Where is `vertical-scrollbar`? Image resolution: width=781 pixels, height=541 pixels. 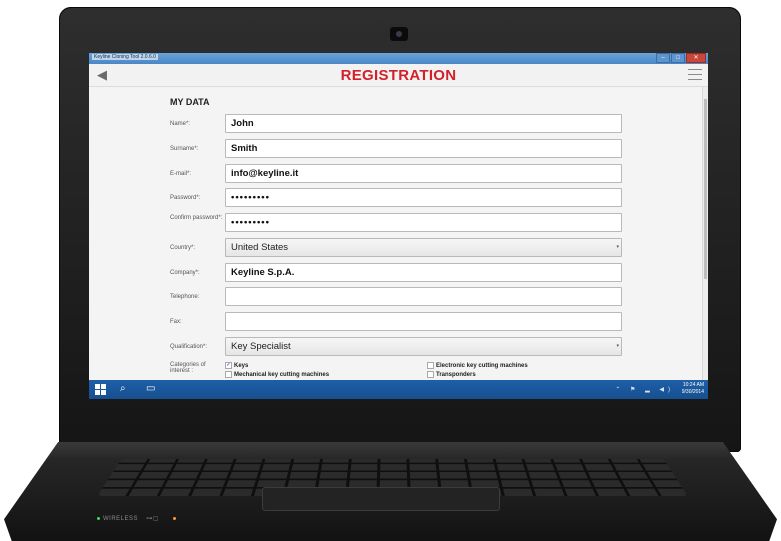
vertical-scrollbar is located at coordinates (705, 233).